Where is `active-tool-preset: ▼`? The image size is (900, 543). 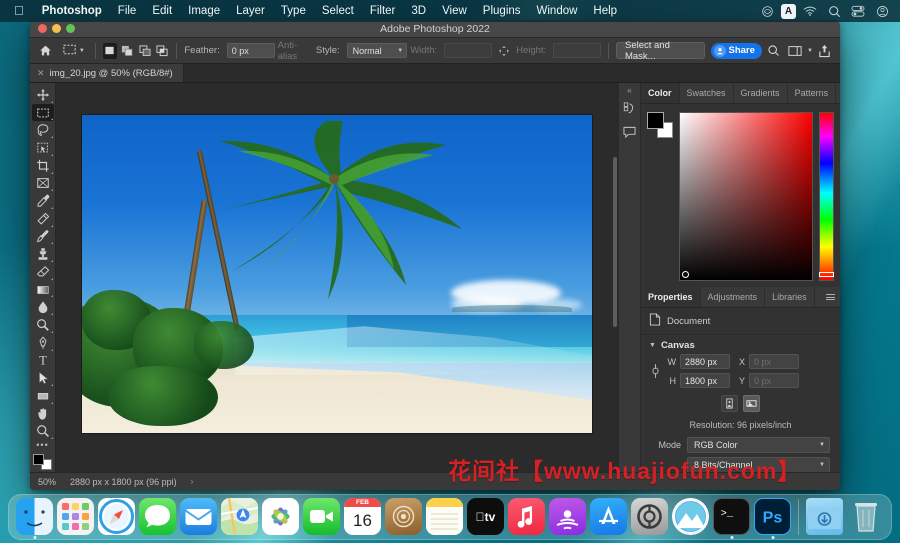 active-tool-preset: ▼ is located at coordinates (73, 51).